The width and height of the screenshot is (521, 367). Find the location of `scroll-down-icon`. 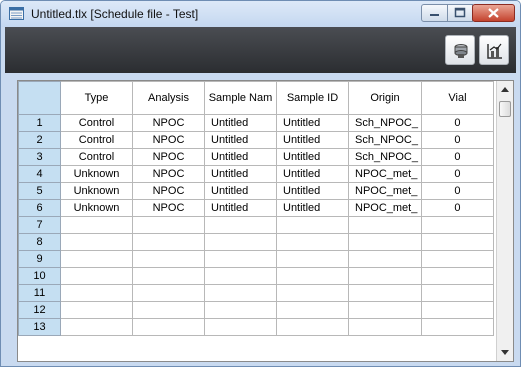

scroll-down-icon is located at coordinates (505, 352).